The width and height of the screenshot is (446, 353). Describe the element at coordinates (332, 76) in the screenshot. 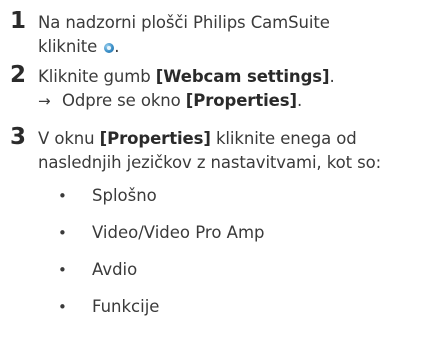

I see `step-2-post: .` at that location.